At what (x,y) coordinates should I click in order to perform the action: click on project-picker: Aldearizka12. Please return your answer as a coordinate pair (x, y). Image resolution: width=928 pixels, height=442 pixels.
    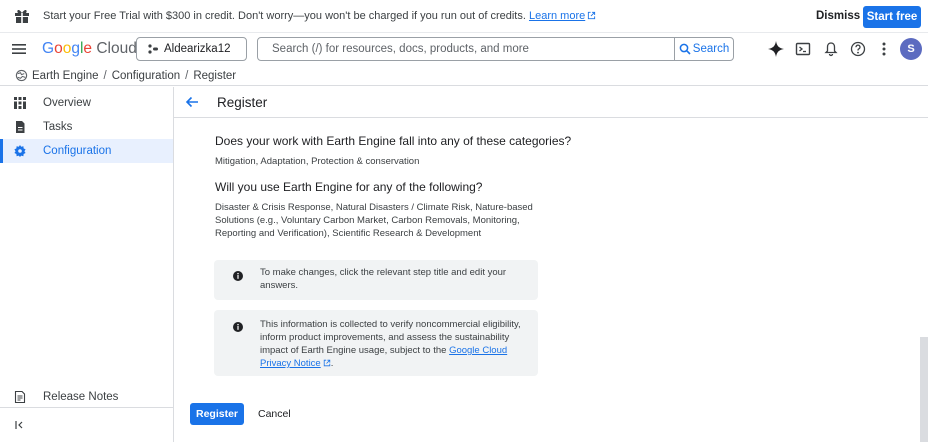
    Looking at the image, I should click on (191, 49).